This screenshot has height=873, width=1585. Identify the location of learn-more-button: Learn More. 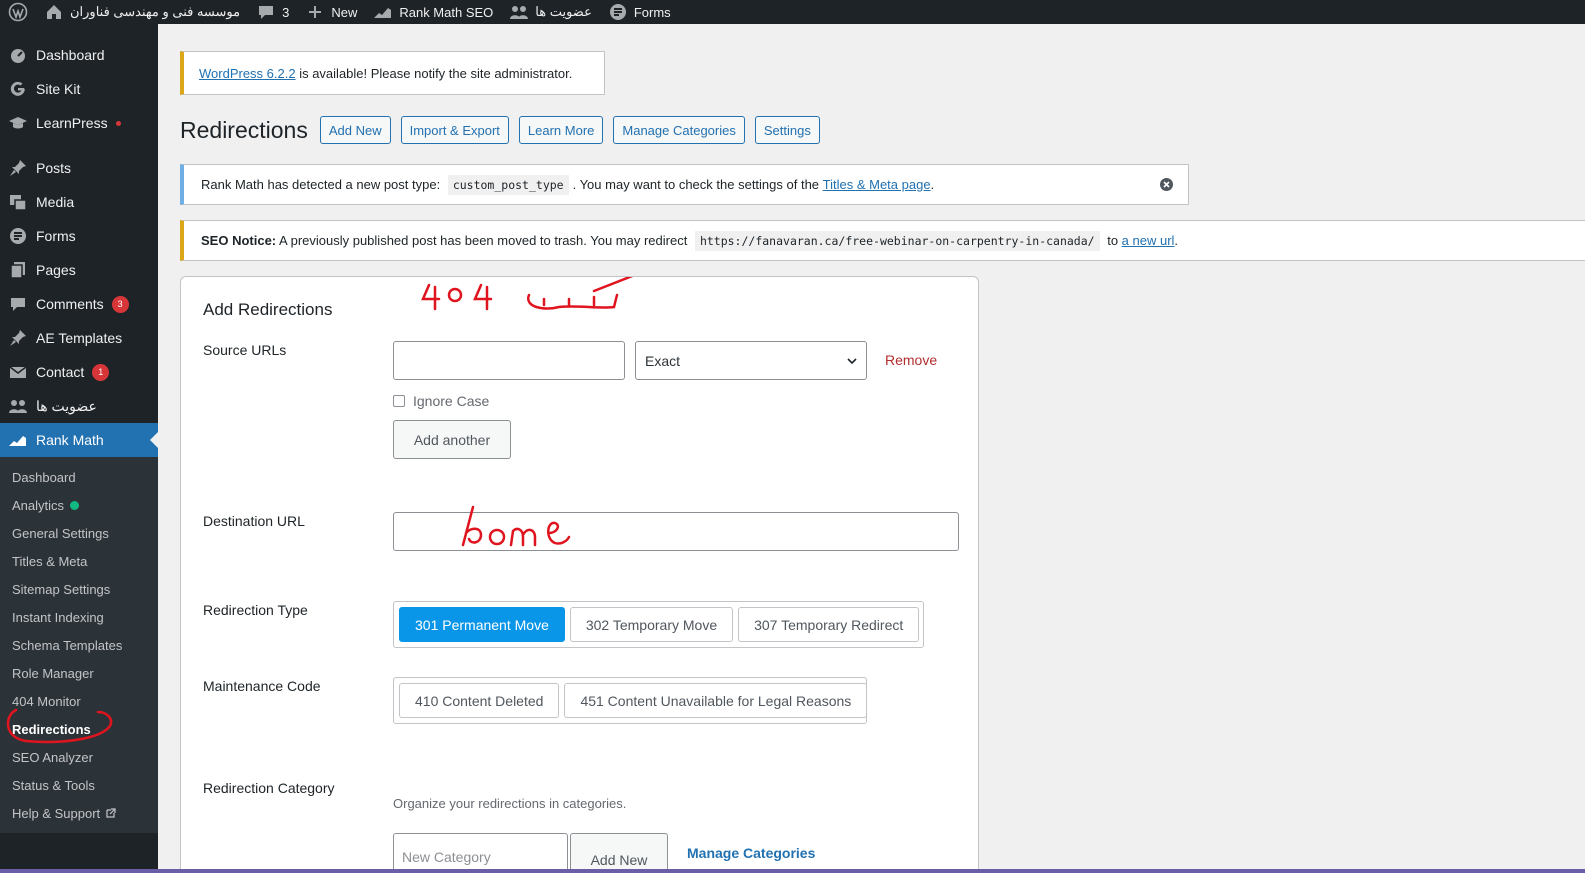
(561, 130).